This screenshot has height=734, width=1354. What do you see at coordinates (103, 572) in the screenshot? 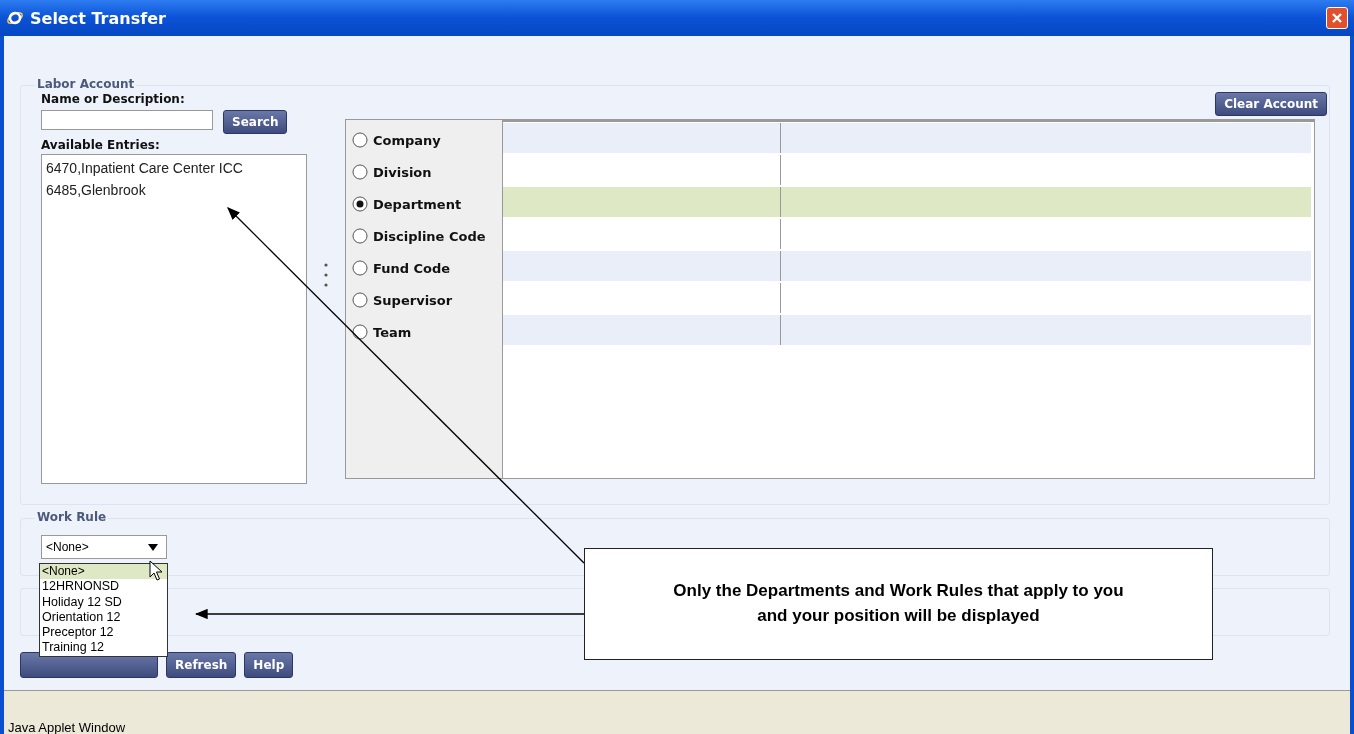
I see `menu-item: <None>` at bounding box center [103, 572].